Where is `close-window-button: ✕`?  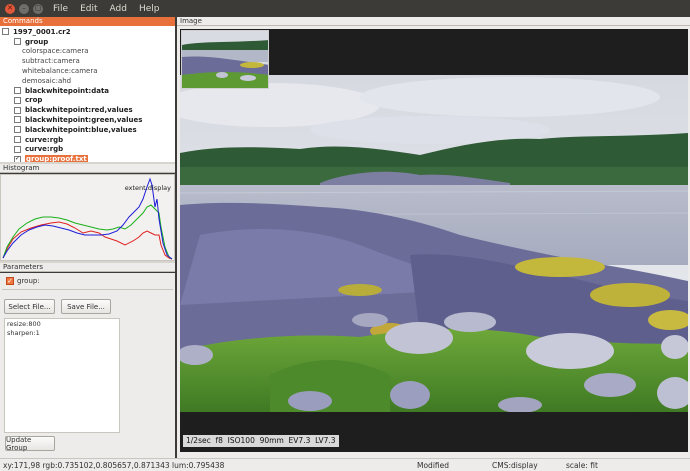
close-window-button: ✕ is located at coordinates (10, 8).